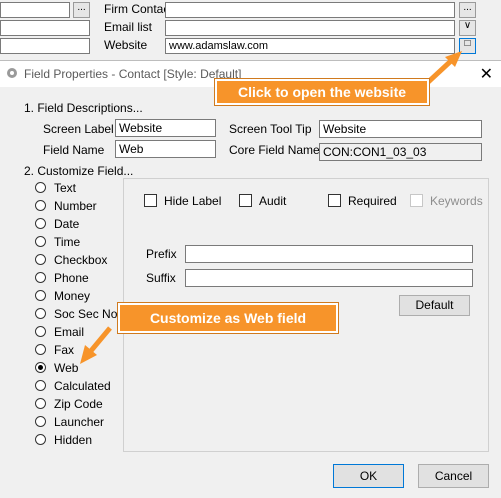  Describe the element at coordinates (228, 318) in the screenshot. I see `callout-customize-web: Customize as Web field` at that location.